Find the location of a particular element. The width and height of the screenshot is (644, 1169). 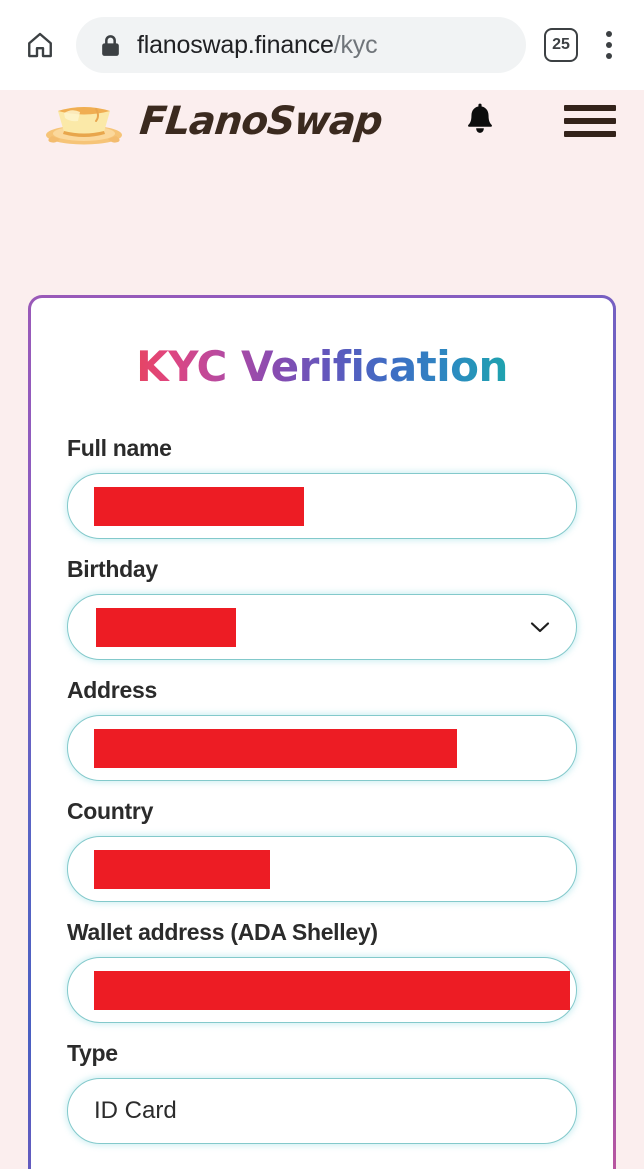

field-full-name: Full name is located at coordinates (322, 487).